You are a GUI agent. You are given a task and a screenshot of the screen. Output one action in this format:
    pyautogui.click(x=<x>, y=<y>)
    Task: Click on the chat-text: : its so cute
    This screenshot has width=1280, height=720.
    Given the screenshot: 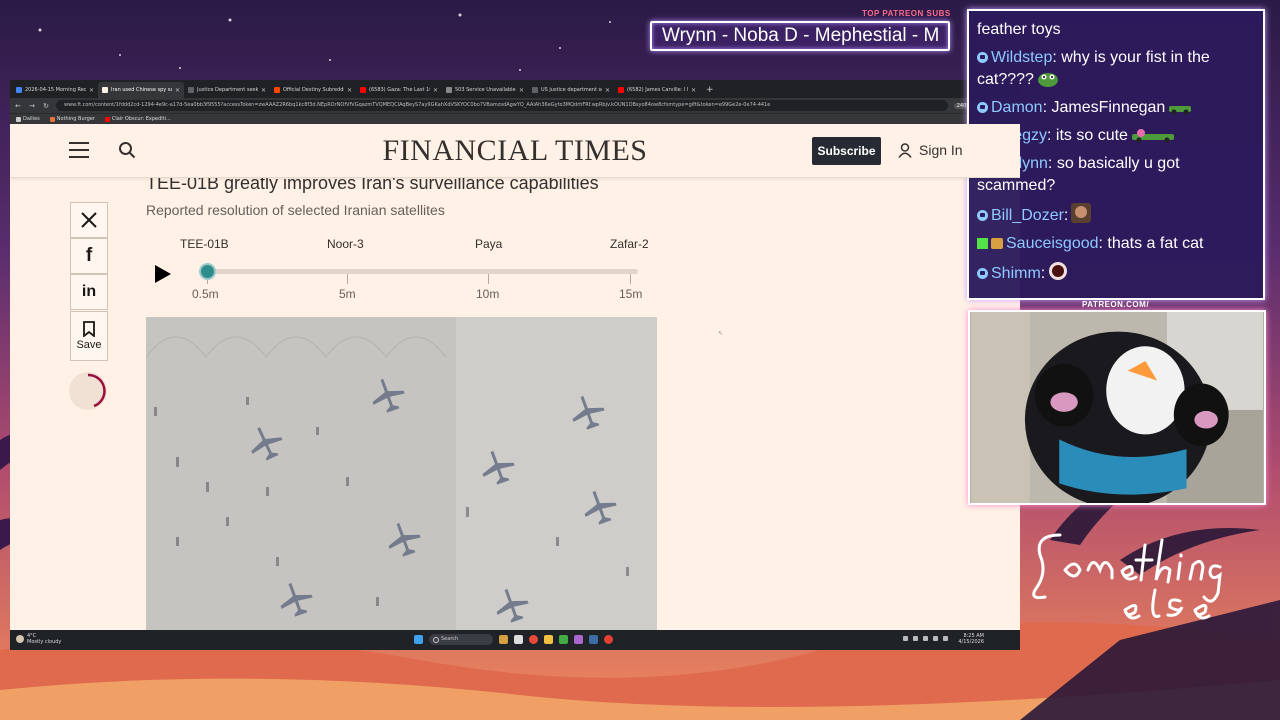 What is the action you would take?
    pyautogui.click(x=1087, y=135)
    